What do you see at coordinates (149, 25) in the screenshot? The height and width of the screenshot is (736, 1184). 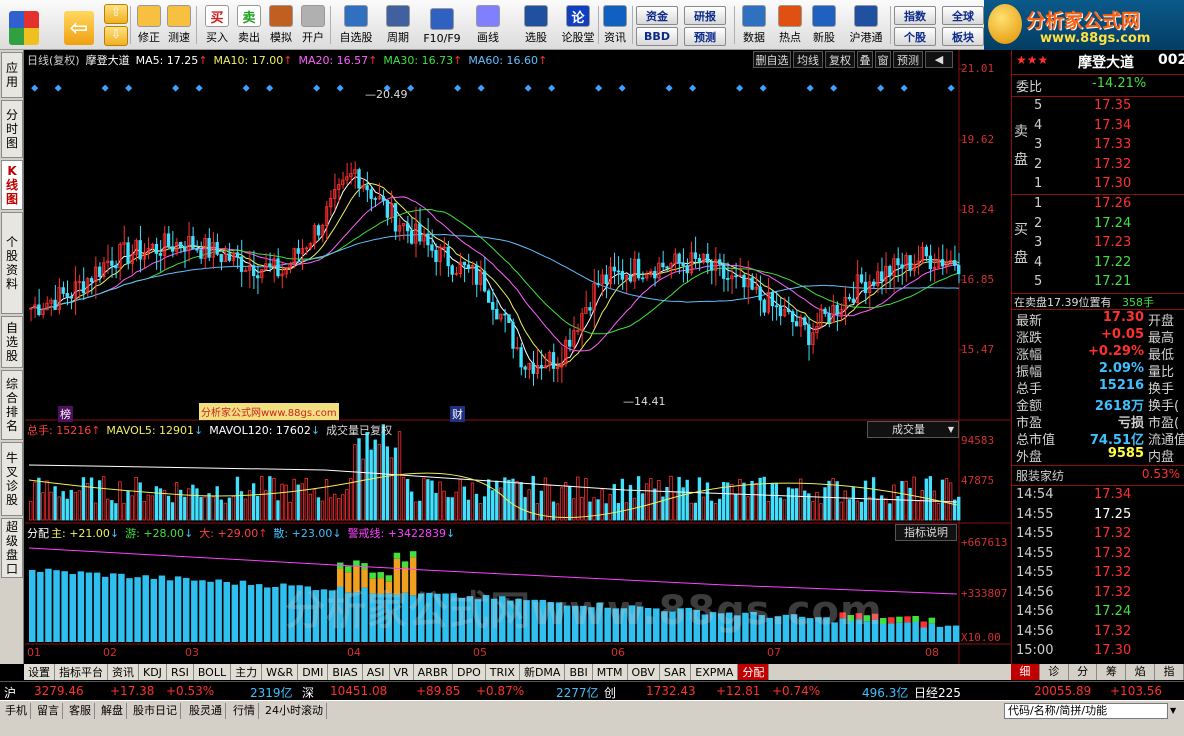 I see `refresh-button: 修正` at bounding box center [149, 25].